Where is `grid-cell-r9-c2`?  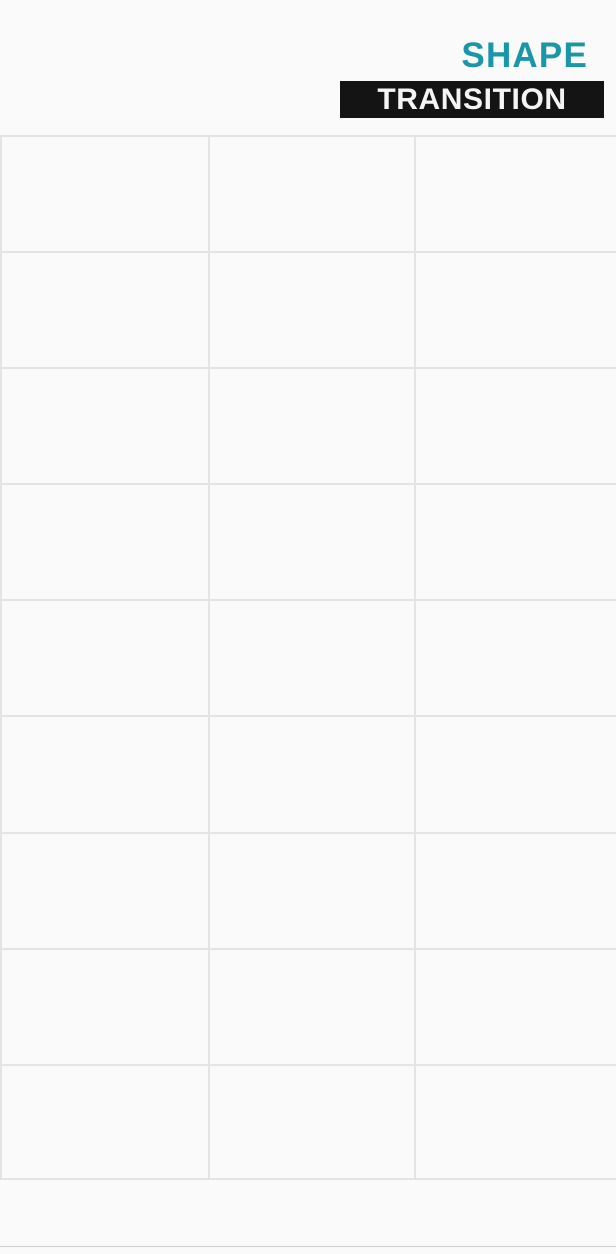 grid-cell-r9-c2 is located at coordinates (311, 1121).